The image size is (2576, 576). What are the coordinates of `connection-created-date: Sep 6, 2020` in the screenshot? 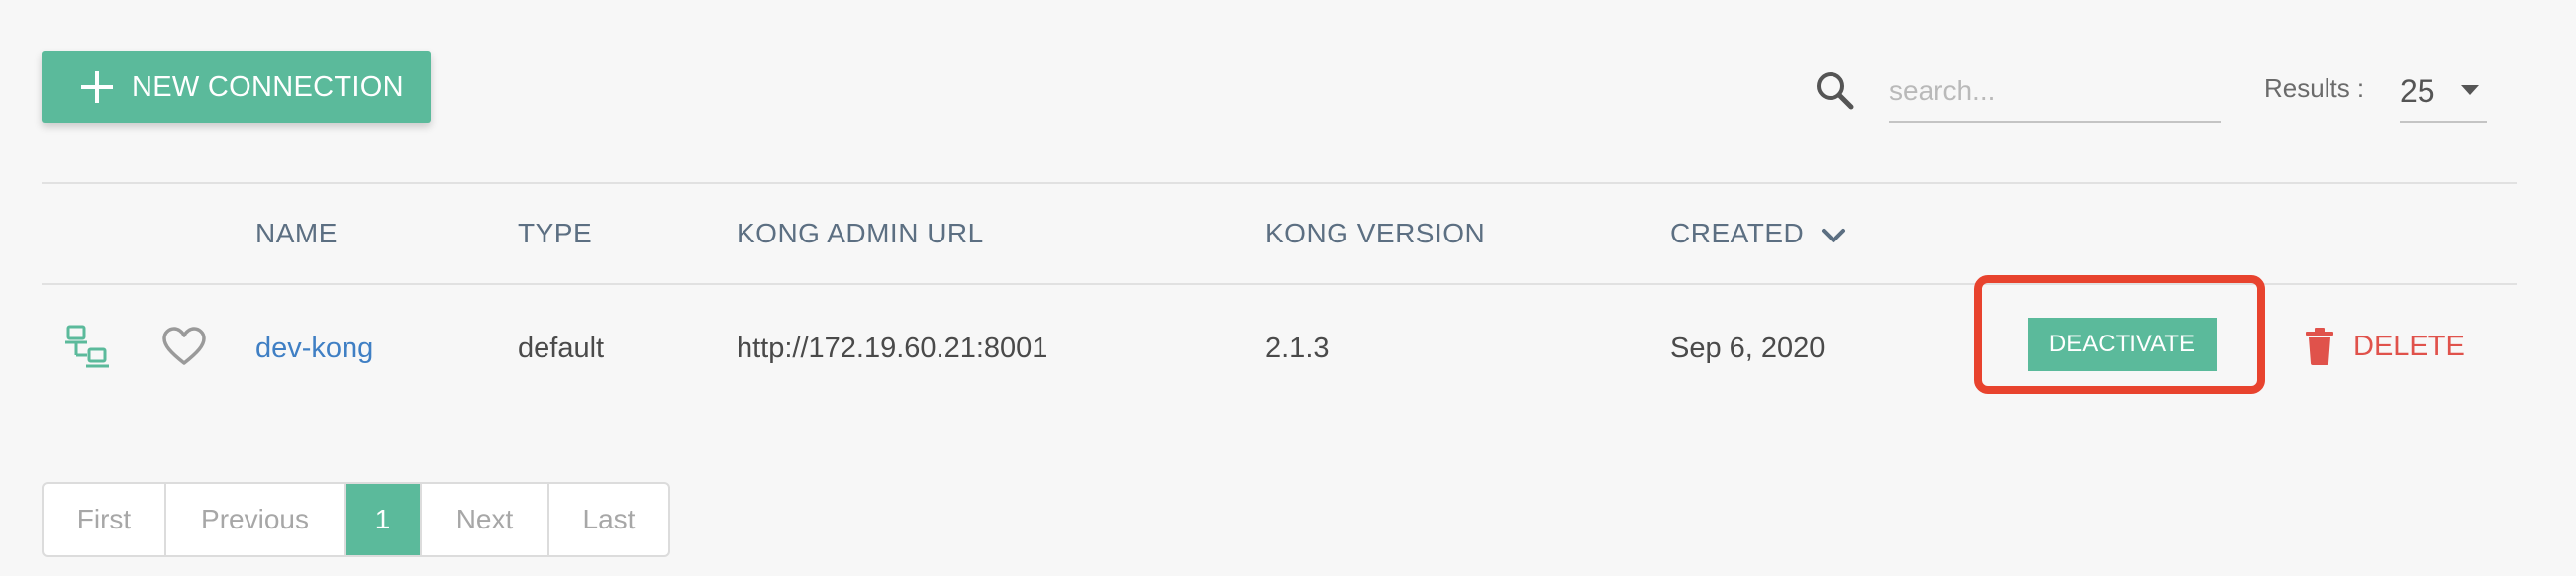 It's located at (1748, 349).